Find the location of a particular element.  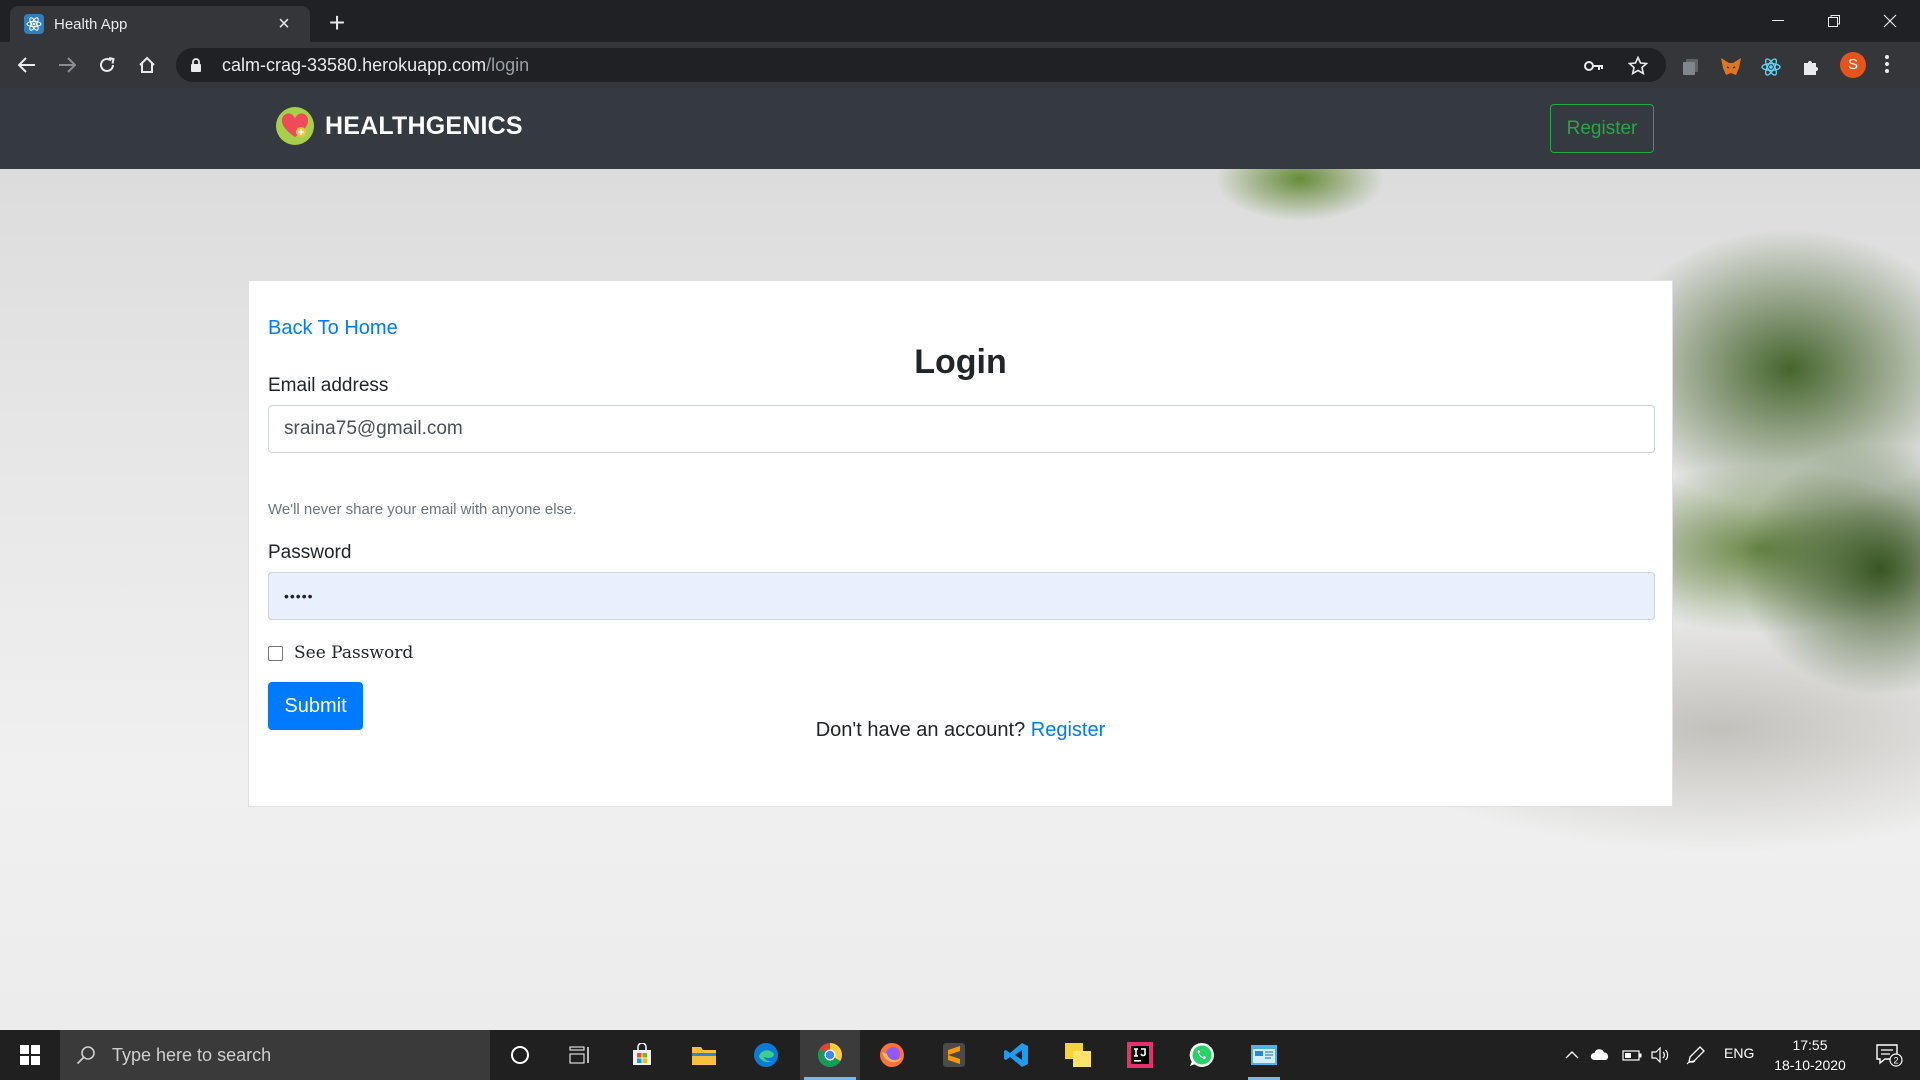

forward-arrow-icon is located at coordinates (67, 65).